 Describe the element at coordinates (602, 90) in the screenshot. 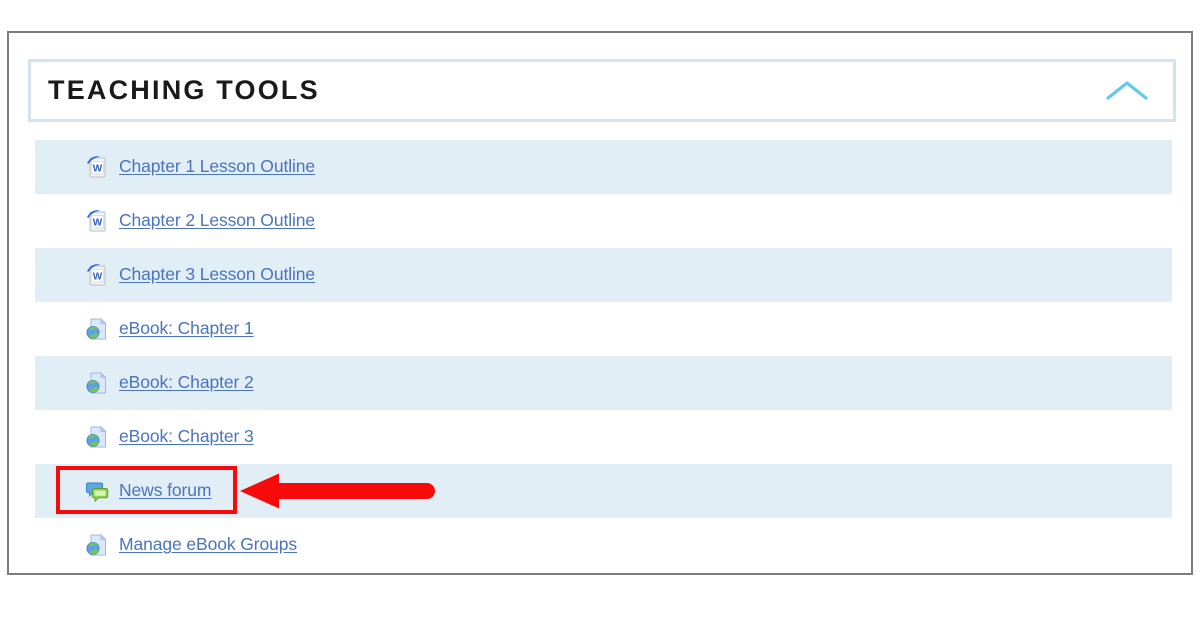

I see `panel-header: TEACHING TOOLS` at that location.